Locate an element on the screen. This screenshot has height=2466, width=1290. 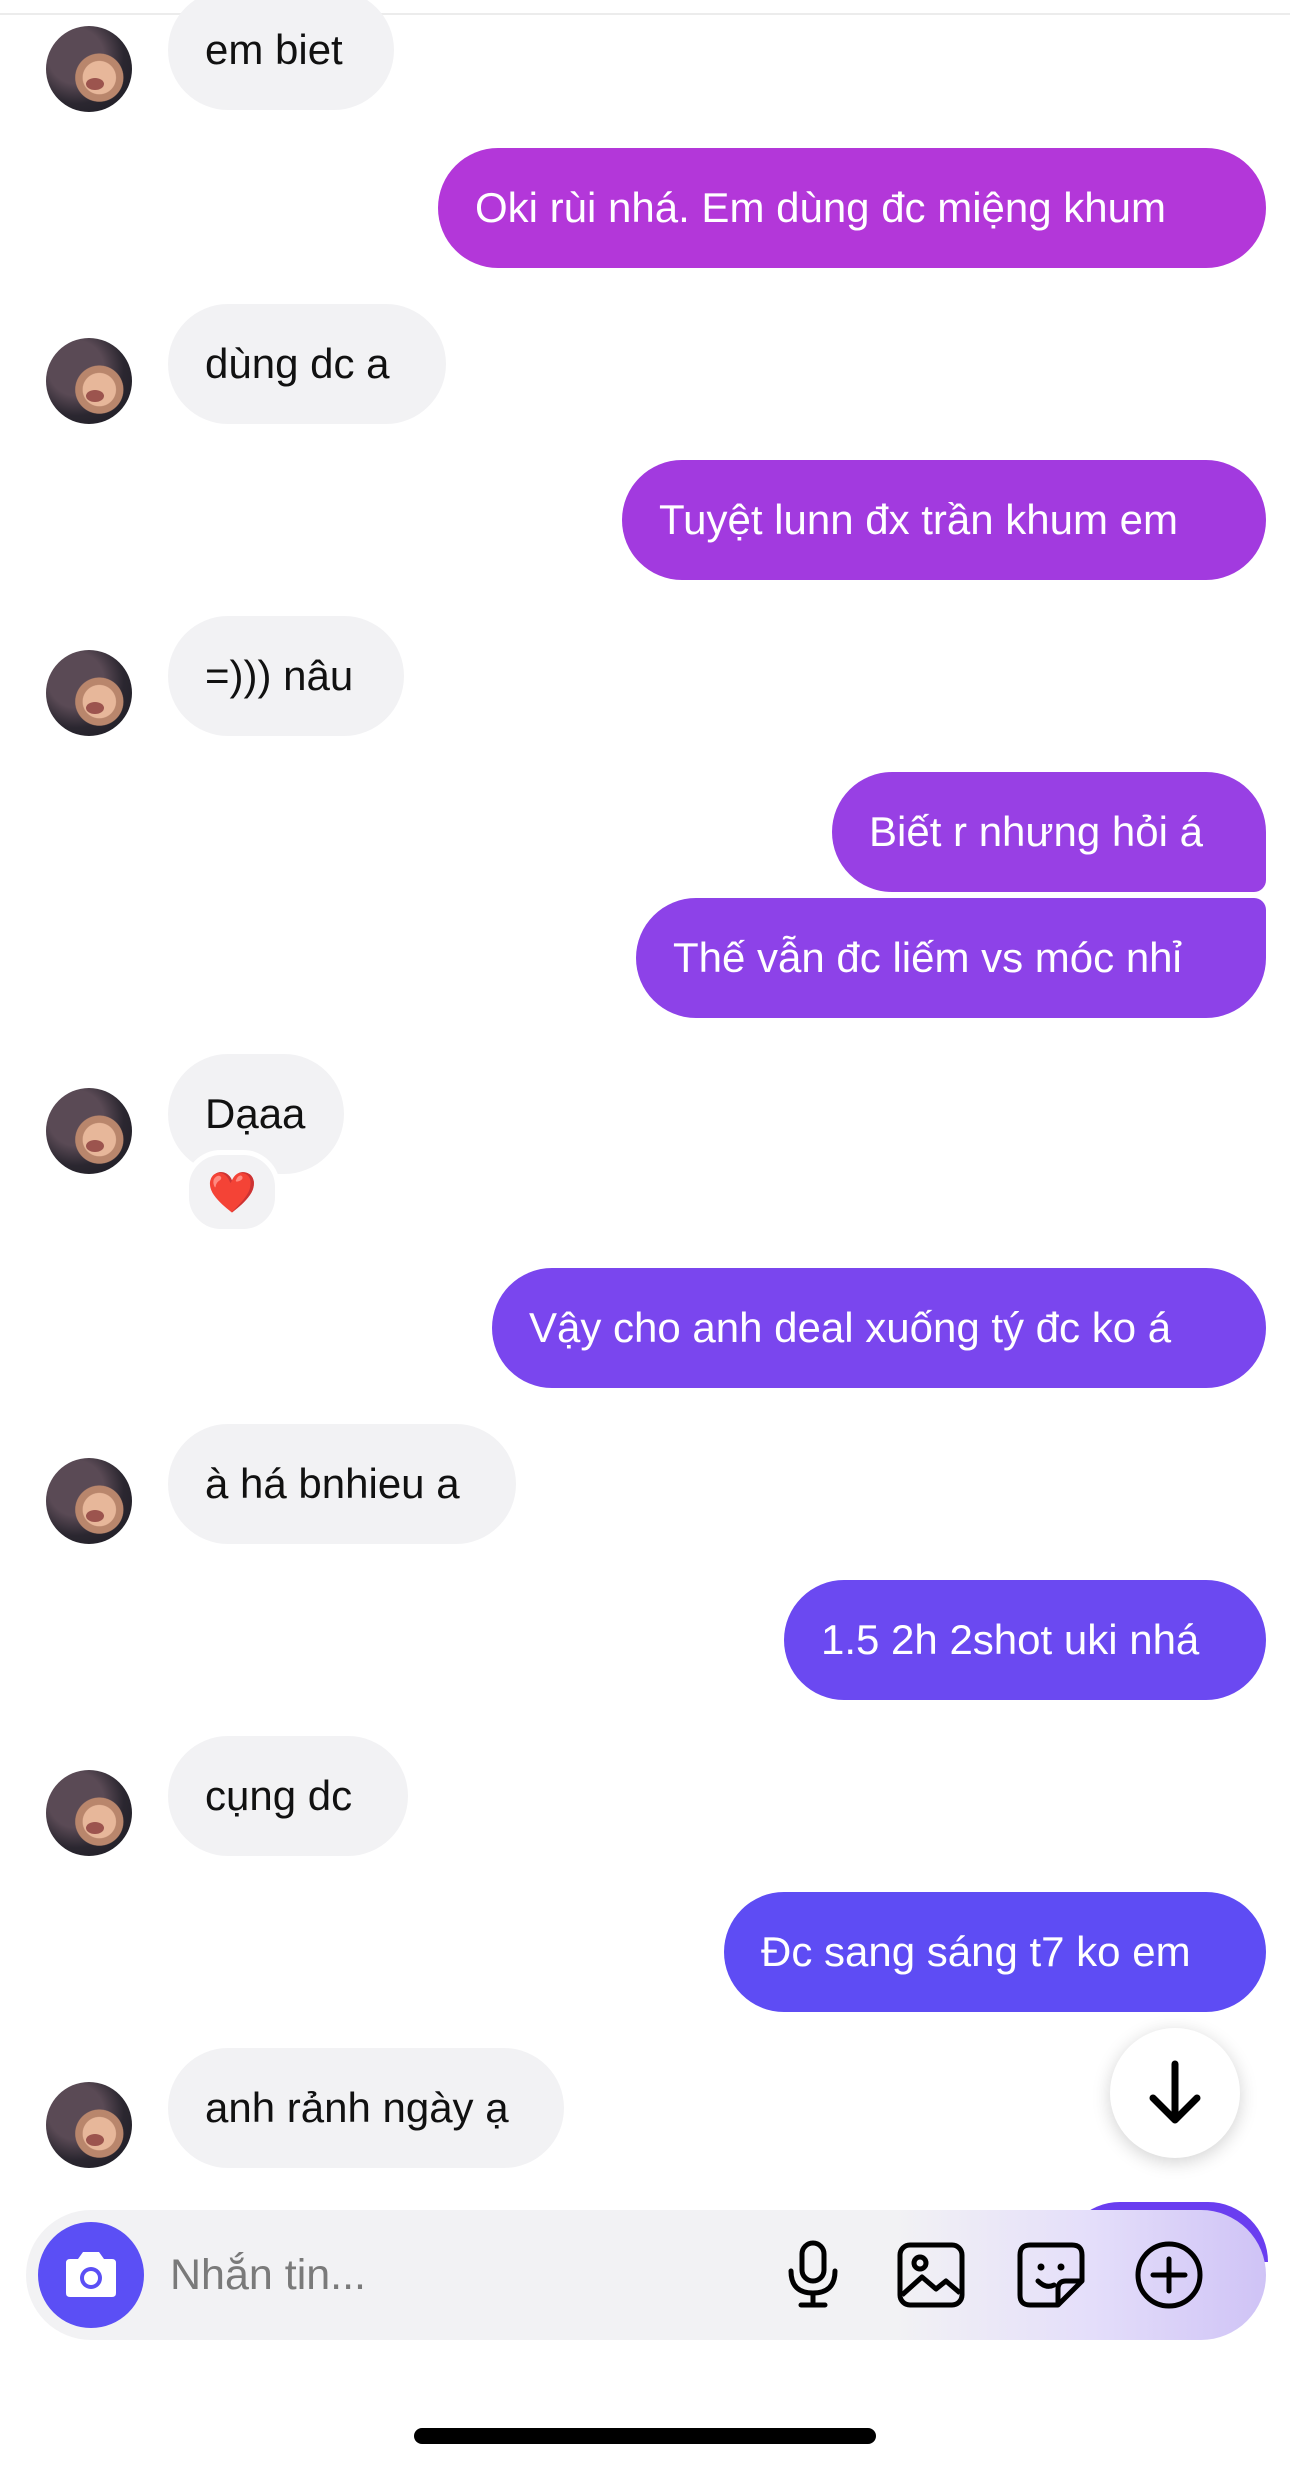
message-text: Thế vẫn đc liếm vs móc nhỉ is located at coordinates (927, 957).